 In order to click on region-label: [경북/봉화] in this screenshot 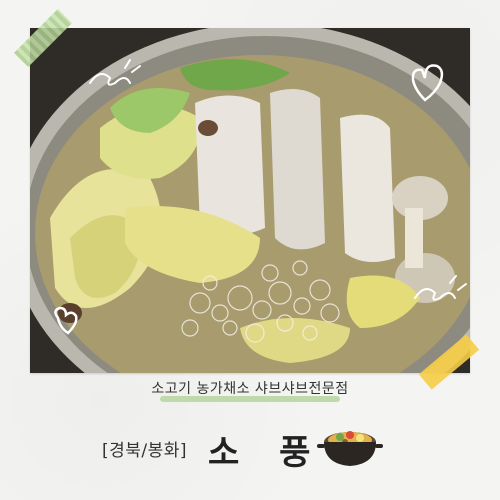, I will do `click(145, 451)`.